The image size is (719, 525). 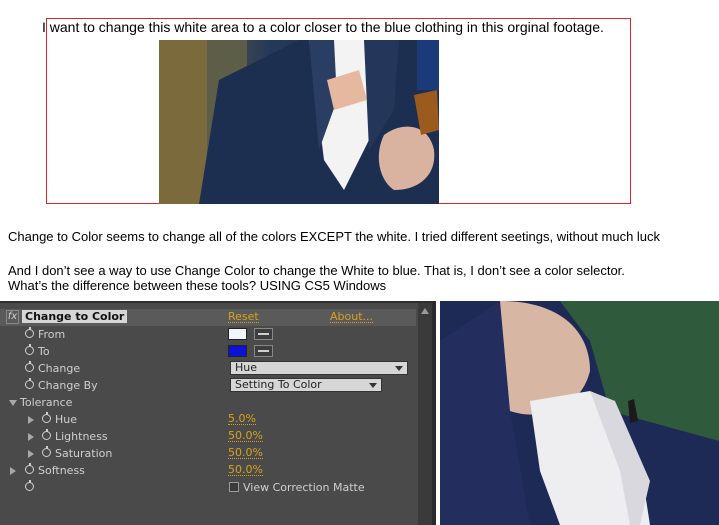 What do you see at coordinates (319, 368) in the screenshot?
I see `change-dropdown: Hue` at bounding box center [319, 368].